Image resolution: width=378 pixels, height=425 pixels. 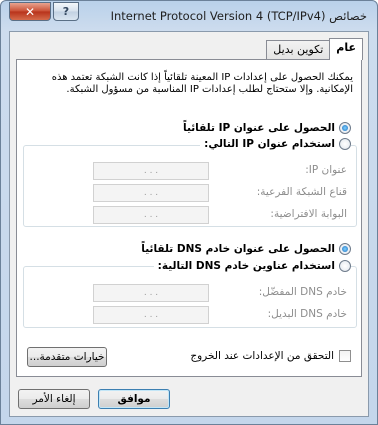 I want to click on default-gateway-row: البوابة الافتراضية: . . ., so click(x=189, y=215).